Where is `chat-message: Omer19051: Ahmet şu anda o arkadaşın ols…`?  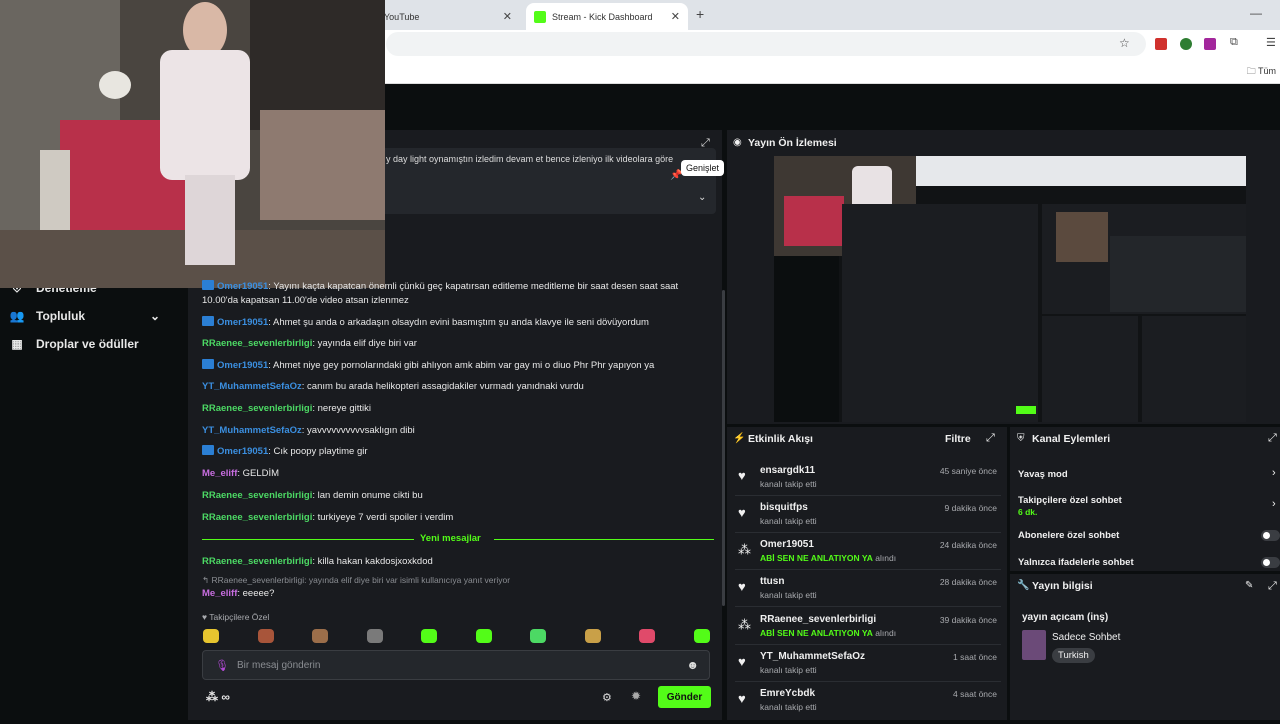
chat-message: Omer19051: Ahmet şu anda o arkadaşın ols… is located at coordinates (458, 323).